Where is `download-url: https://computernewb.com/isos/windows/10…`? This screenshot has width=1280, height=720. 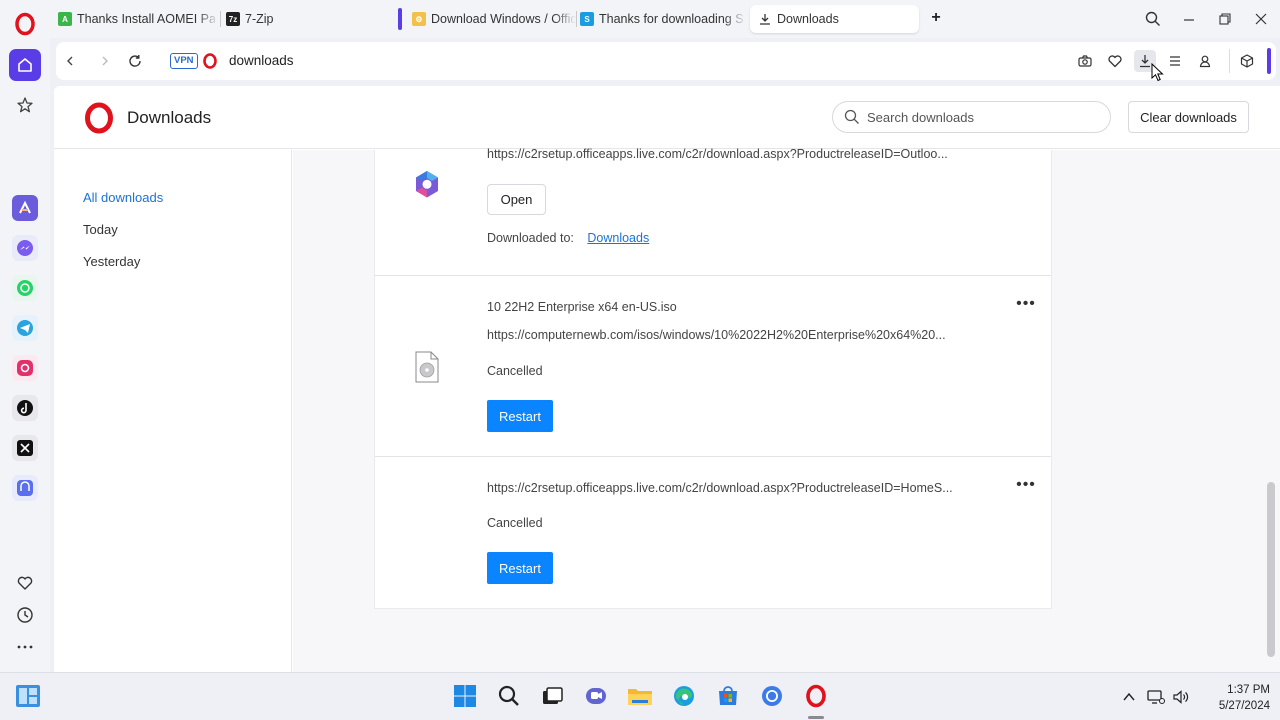 download-url: https://computernewb.com/isos/windows/10… is located at coordinates (716, 335).